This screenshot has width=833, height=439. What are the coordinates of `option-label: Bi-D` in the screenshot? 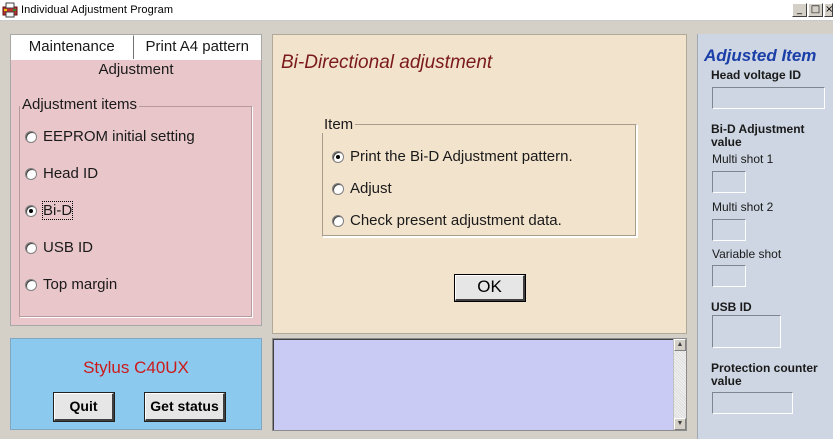 It's located at (57, 210).